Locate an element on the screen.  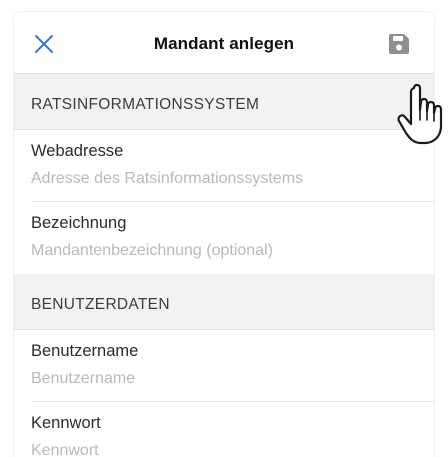
benutzername-label: Benutzername is located at coordinates (85, 351).